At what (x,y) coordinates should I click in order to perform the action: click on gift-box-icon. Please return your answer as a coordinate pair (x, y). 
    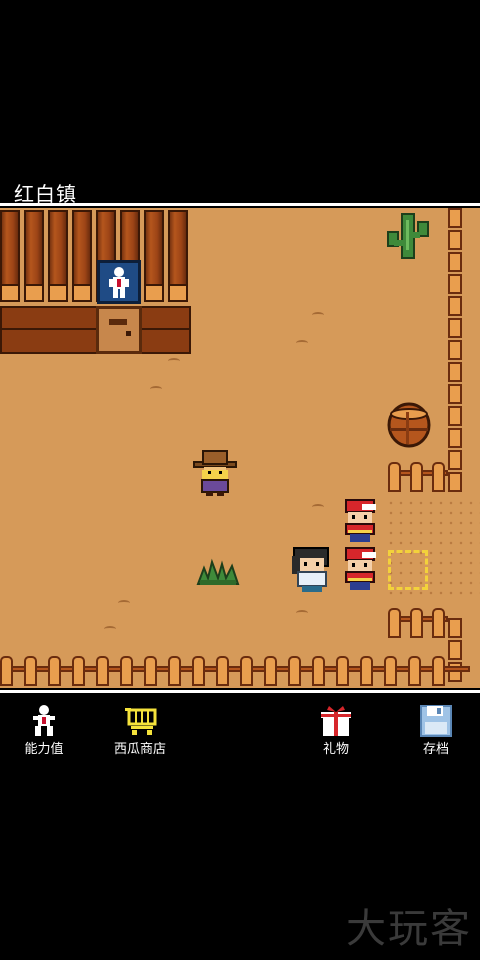
    Looking at the image, I should click on (336, 721).